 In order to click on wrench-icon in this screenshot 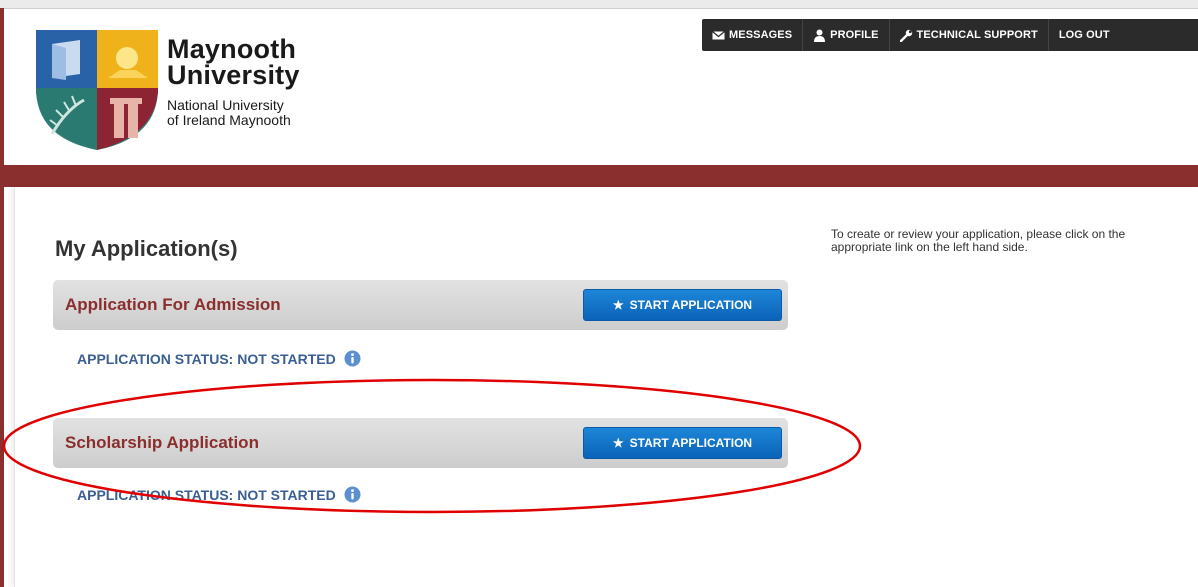, I will do `click(905, 35)`.